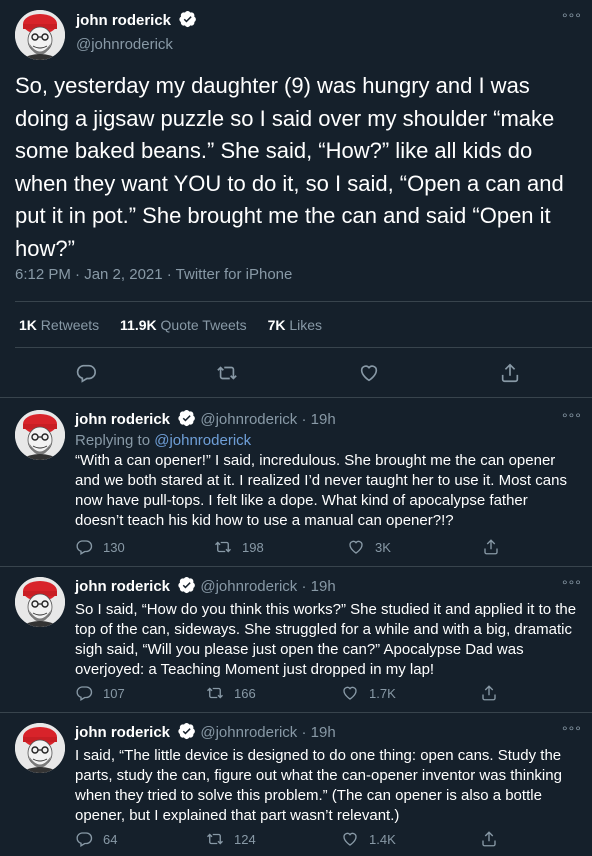 The height and width of the screenshot is (856, 592). What do you see at coordinates (123, 20) in the screenshot?
I see `author-name: john roderick` at bounding box center [123, 20].